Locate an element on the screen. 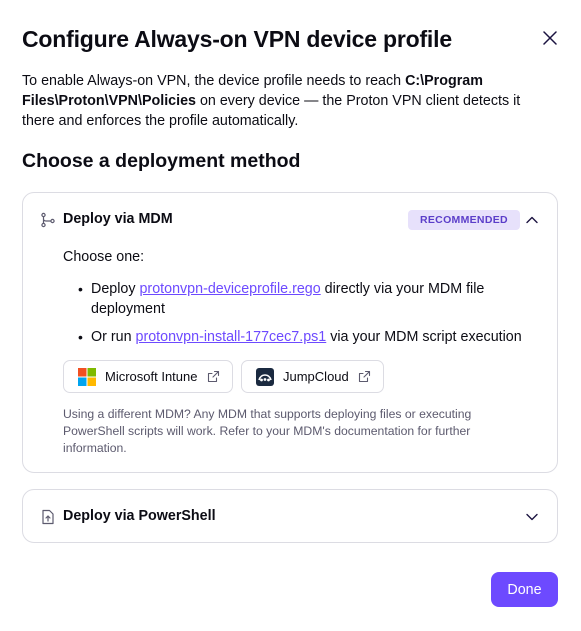  close-icon is located at coordinates (550, 38).